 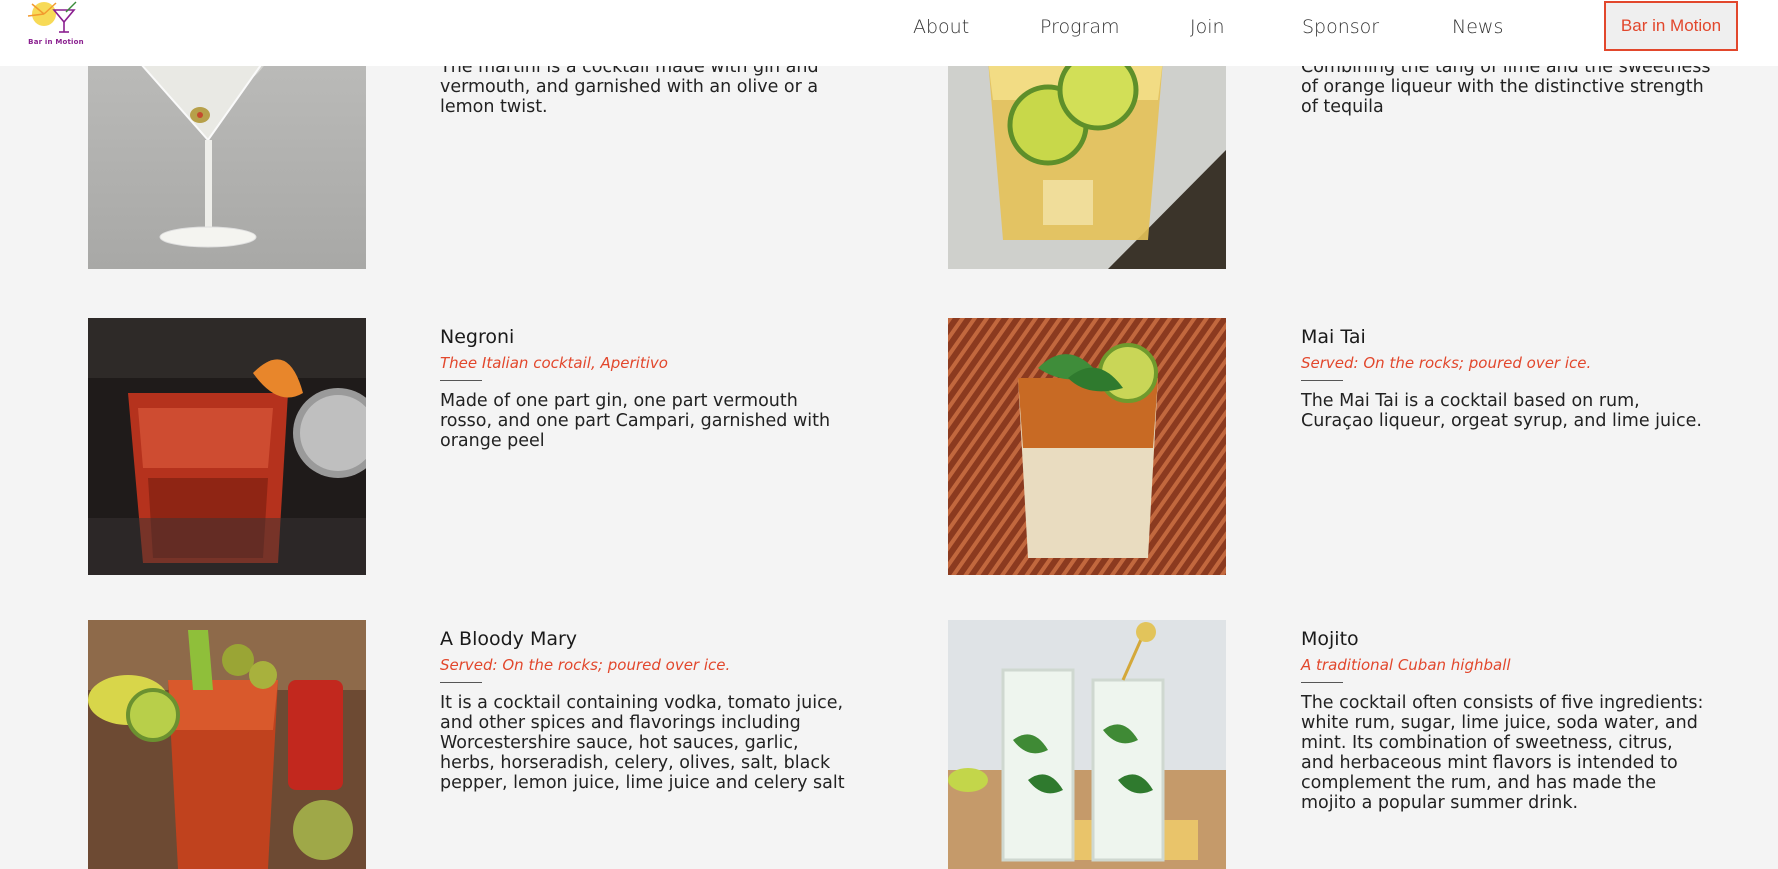 What do you see at coordinates (1477, 27) in the screenshot?
I see `nav-news: News` at bounding box center [1477, 27].